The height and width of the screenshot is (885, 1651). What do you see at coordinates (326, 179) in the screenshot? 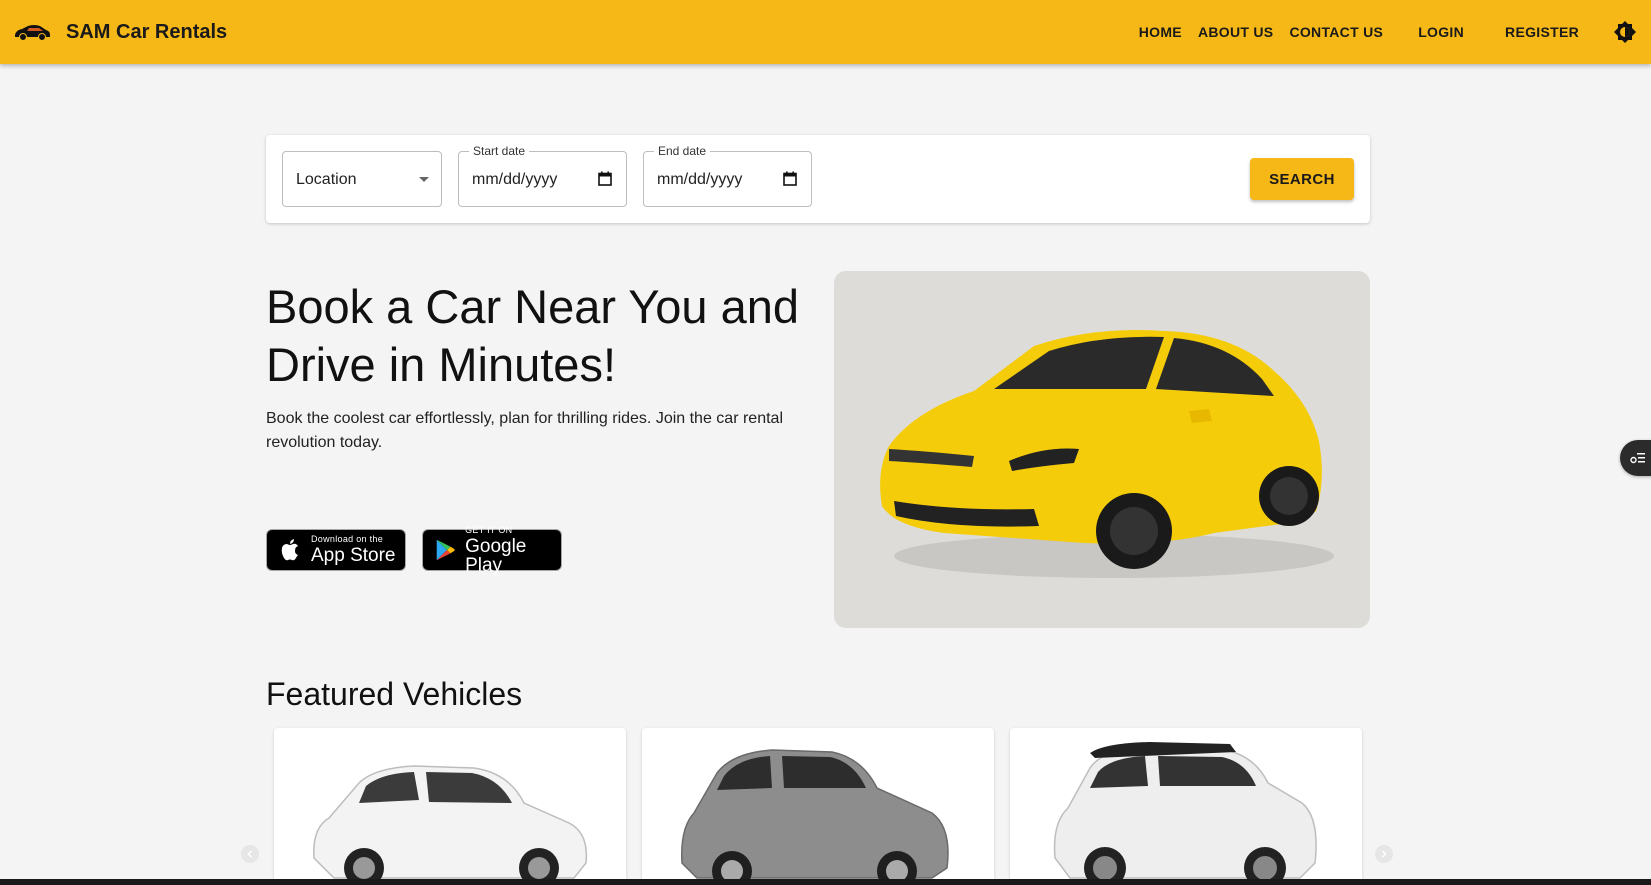
I see `location-value: Location` at bounding box center [326, 179].